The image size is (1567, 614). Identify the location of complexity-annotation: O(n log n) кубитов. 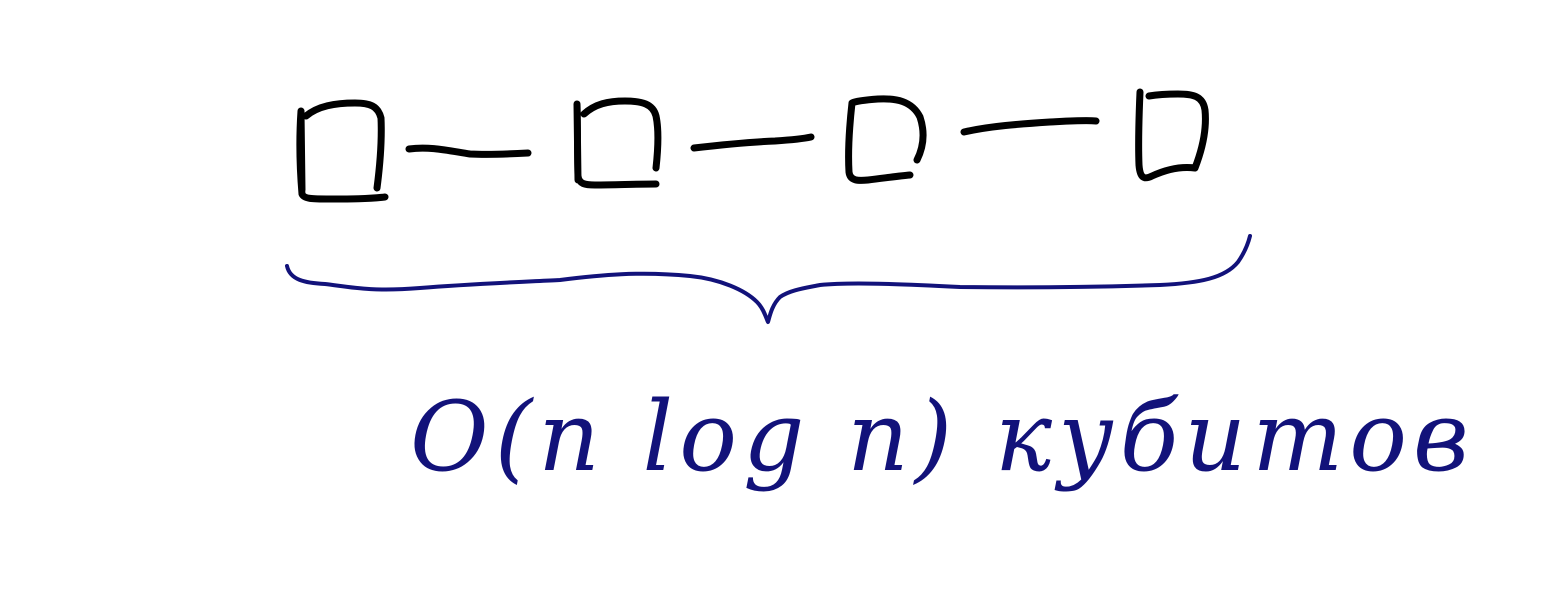
(942, 437).